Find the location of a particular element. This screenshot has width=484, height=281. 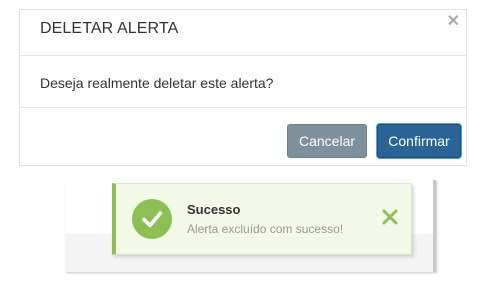

cancel-button: Cancelar is located at coordinates (327, 141).